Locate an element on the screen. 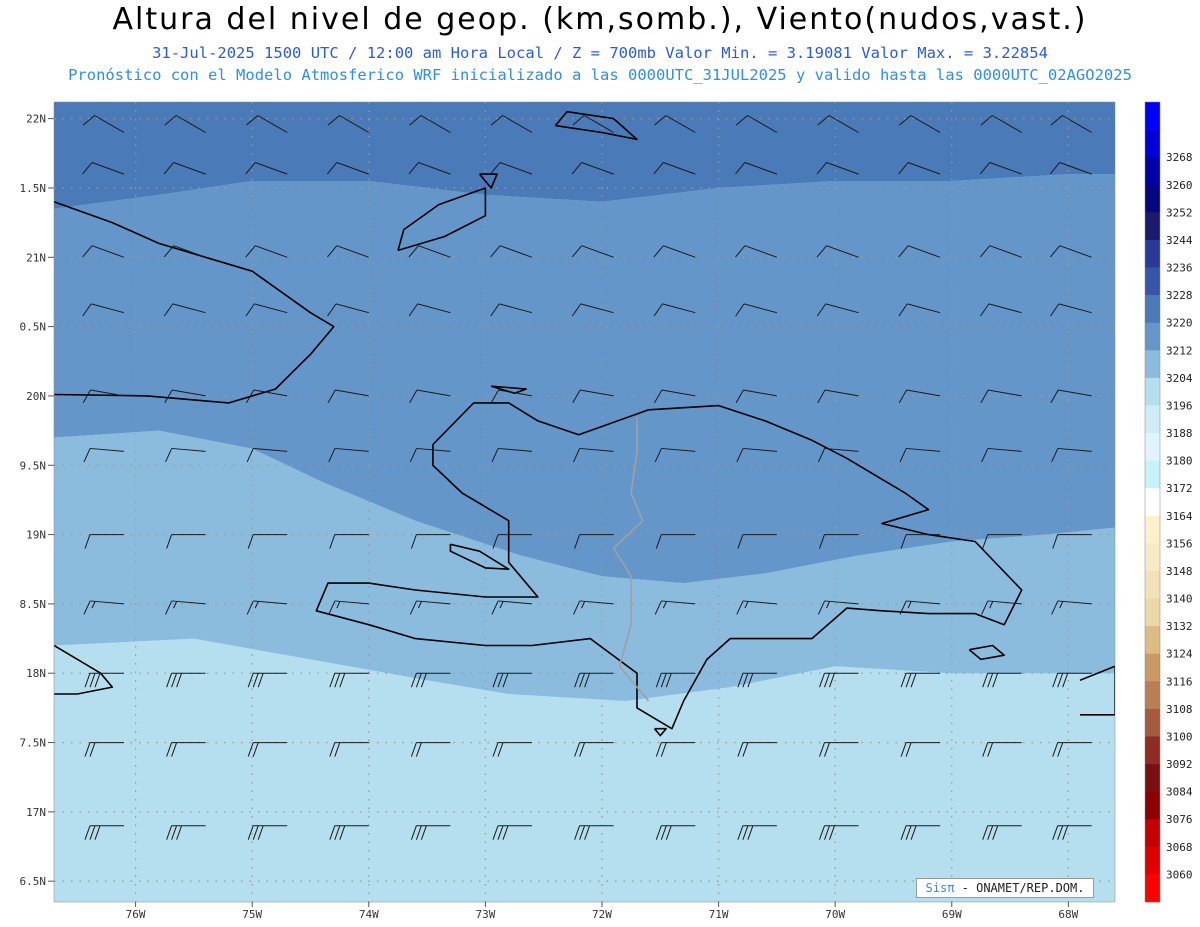 The image size is (1200, 927). lon-tick-label: 72W is located at coordinates (602, 914).